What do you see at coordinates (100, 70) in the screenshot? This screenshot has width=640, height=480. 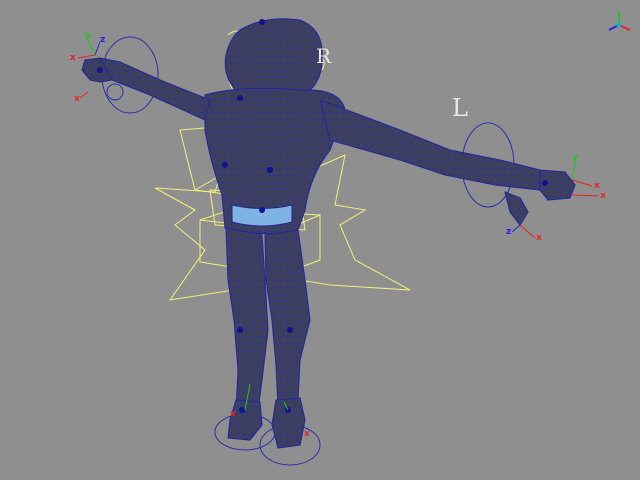 I see `joint-wrist-left` at bounding box center [100, 70].